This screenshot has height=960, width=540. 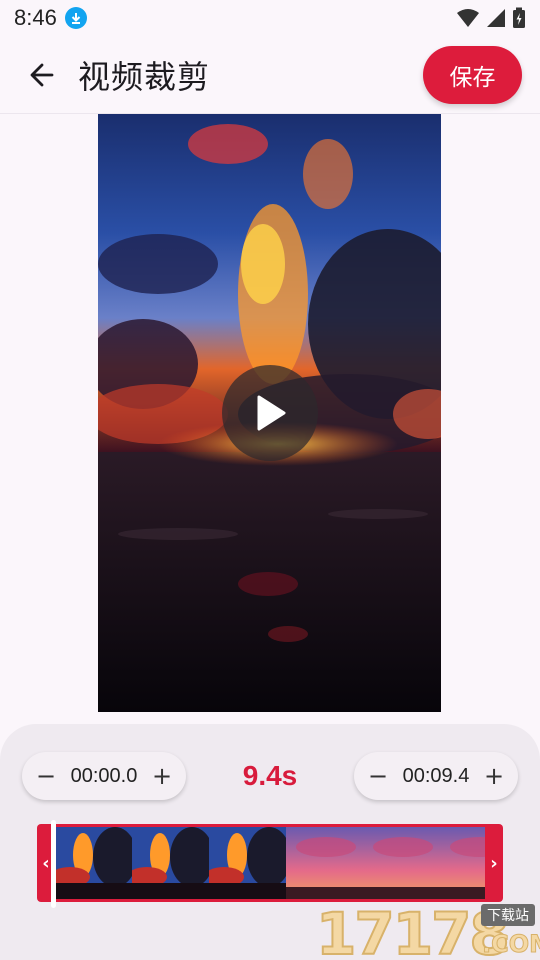 I want to click on watermark-logo: 17178 下载站 .COM, so click(x=427, y=929).